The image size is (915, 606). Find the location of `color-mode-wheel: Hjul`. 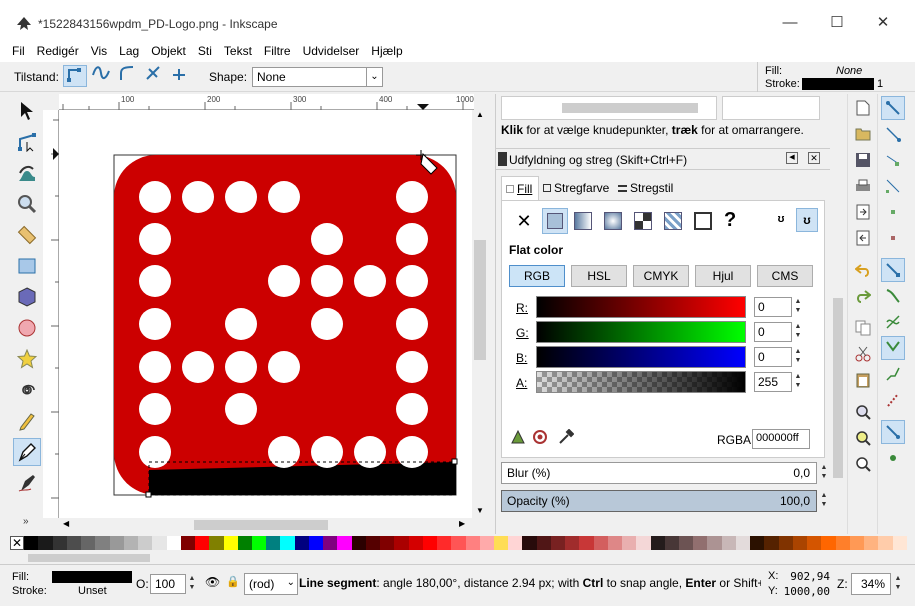

color-mode-wheel: Hjul is located at coordinates (723, 276).